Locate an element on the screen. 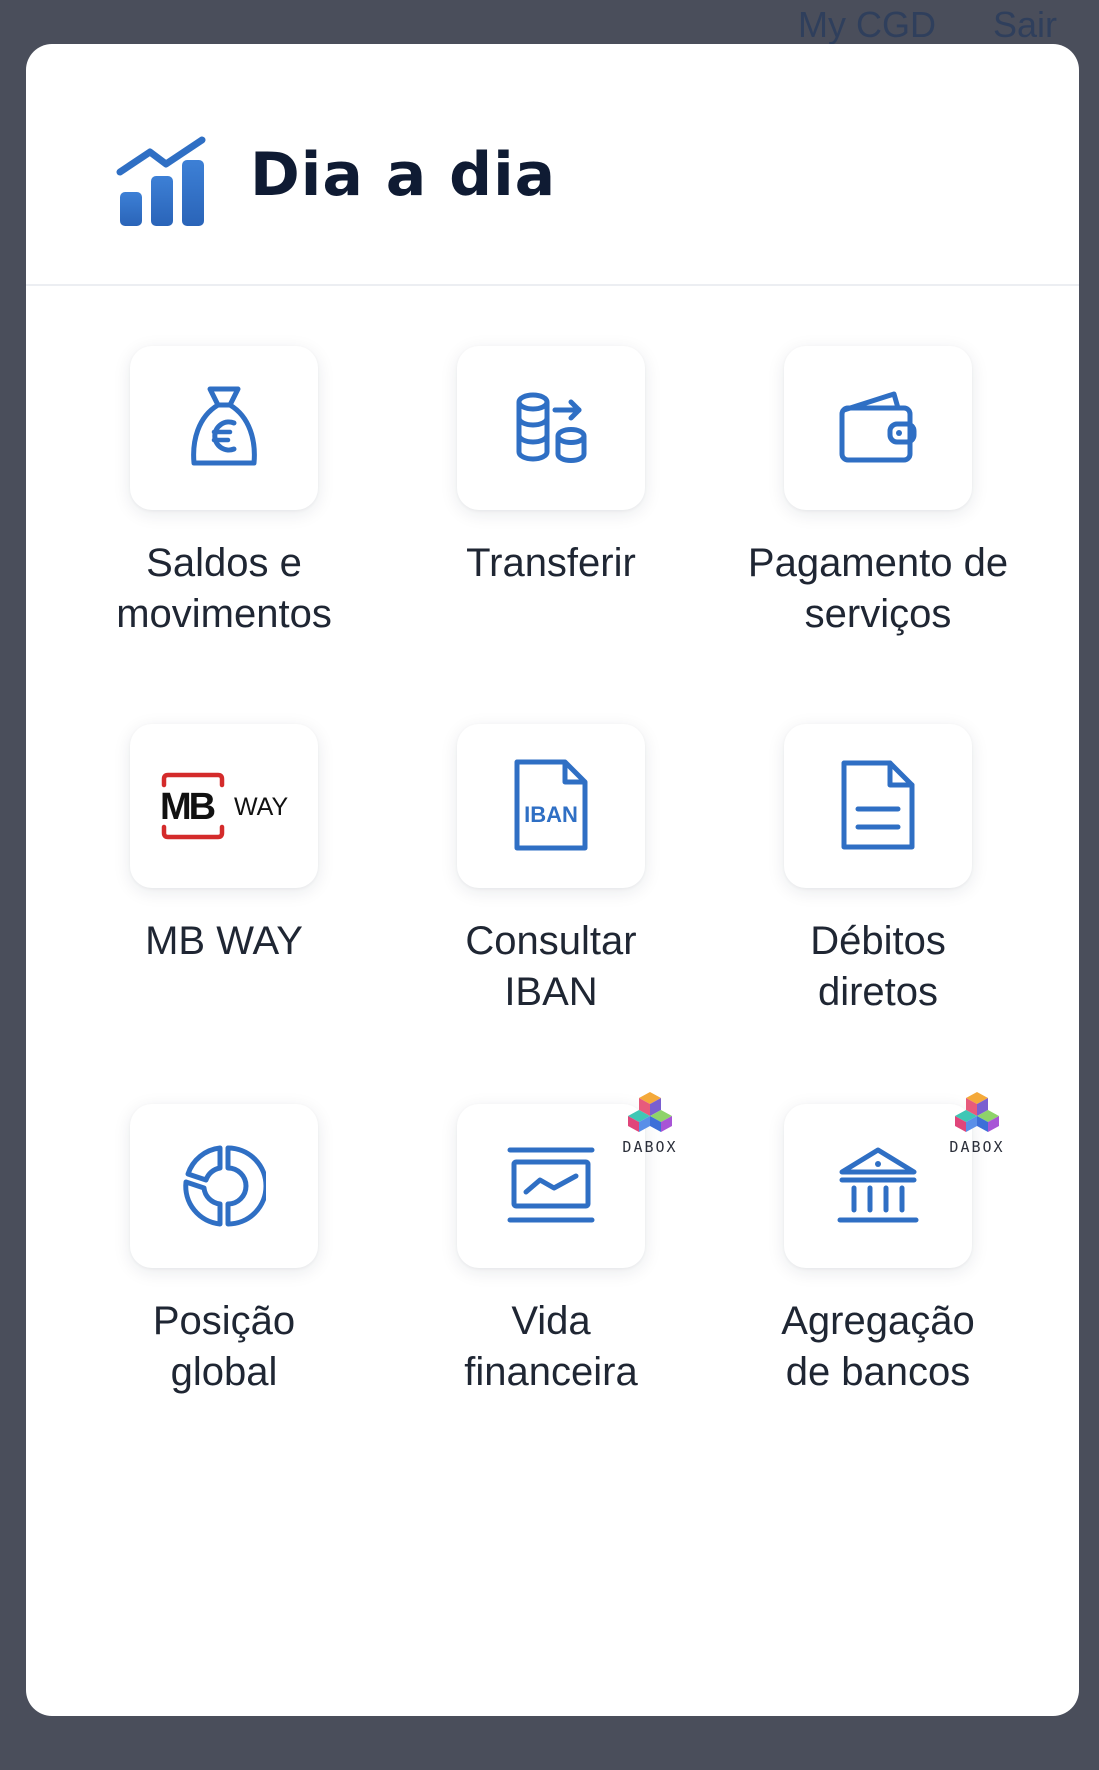  document-icon is located at coordinates (878, 805).